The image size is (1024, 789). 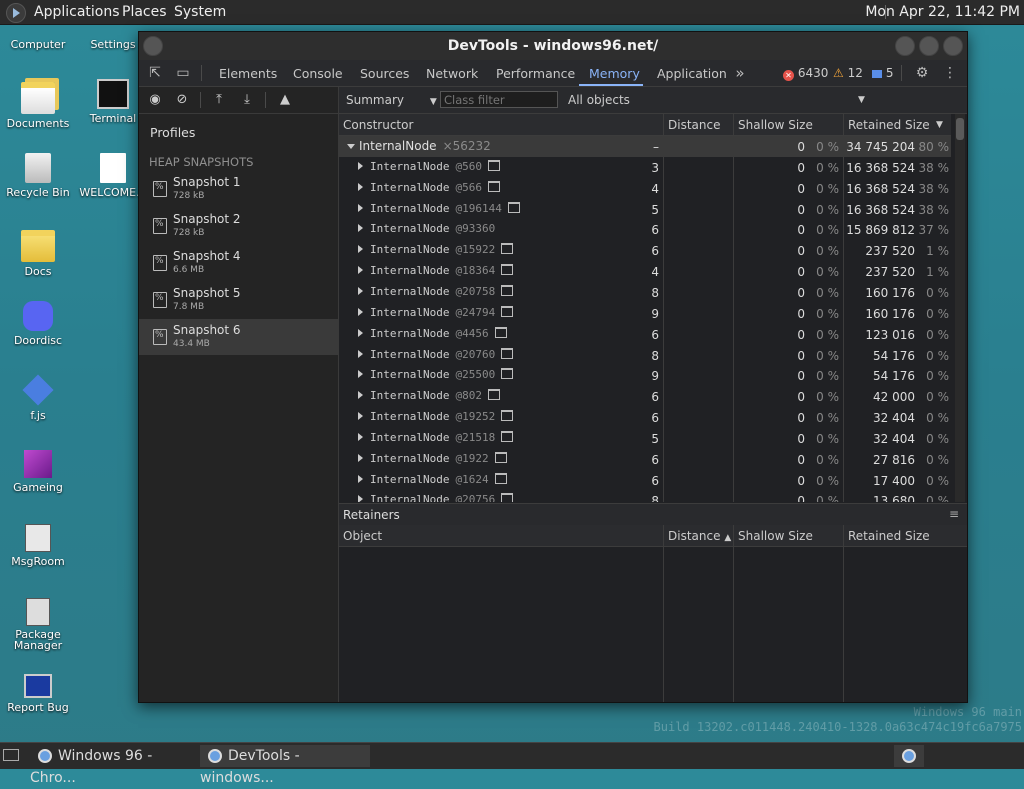 I want to click on message-count: 5, so click(x=882, y=73).